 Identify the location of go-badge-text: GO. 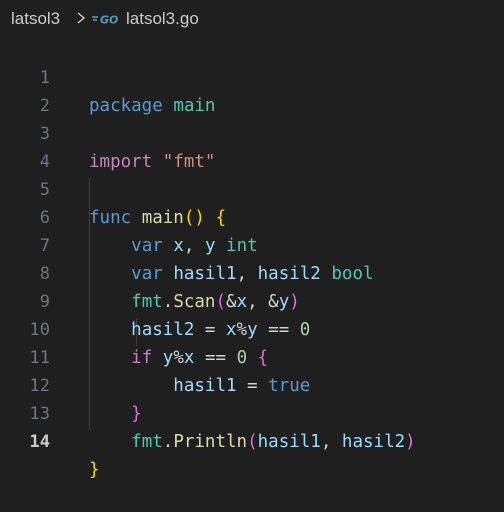
(109, 20).